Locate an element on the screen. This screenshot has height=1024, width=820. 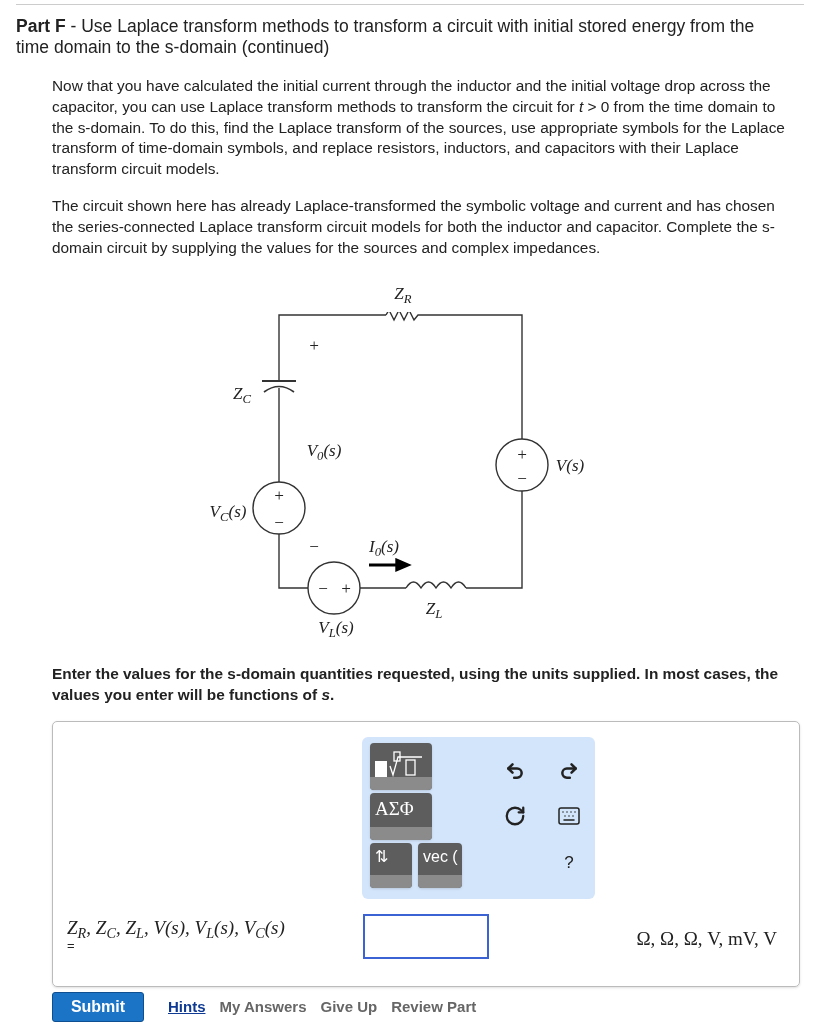
circuit-label: I$_{0}$(s) is located at coordinates (384, 546).